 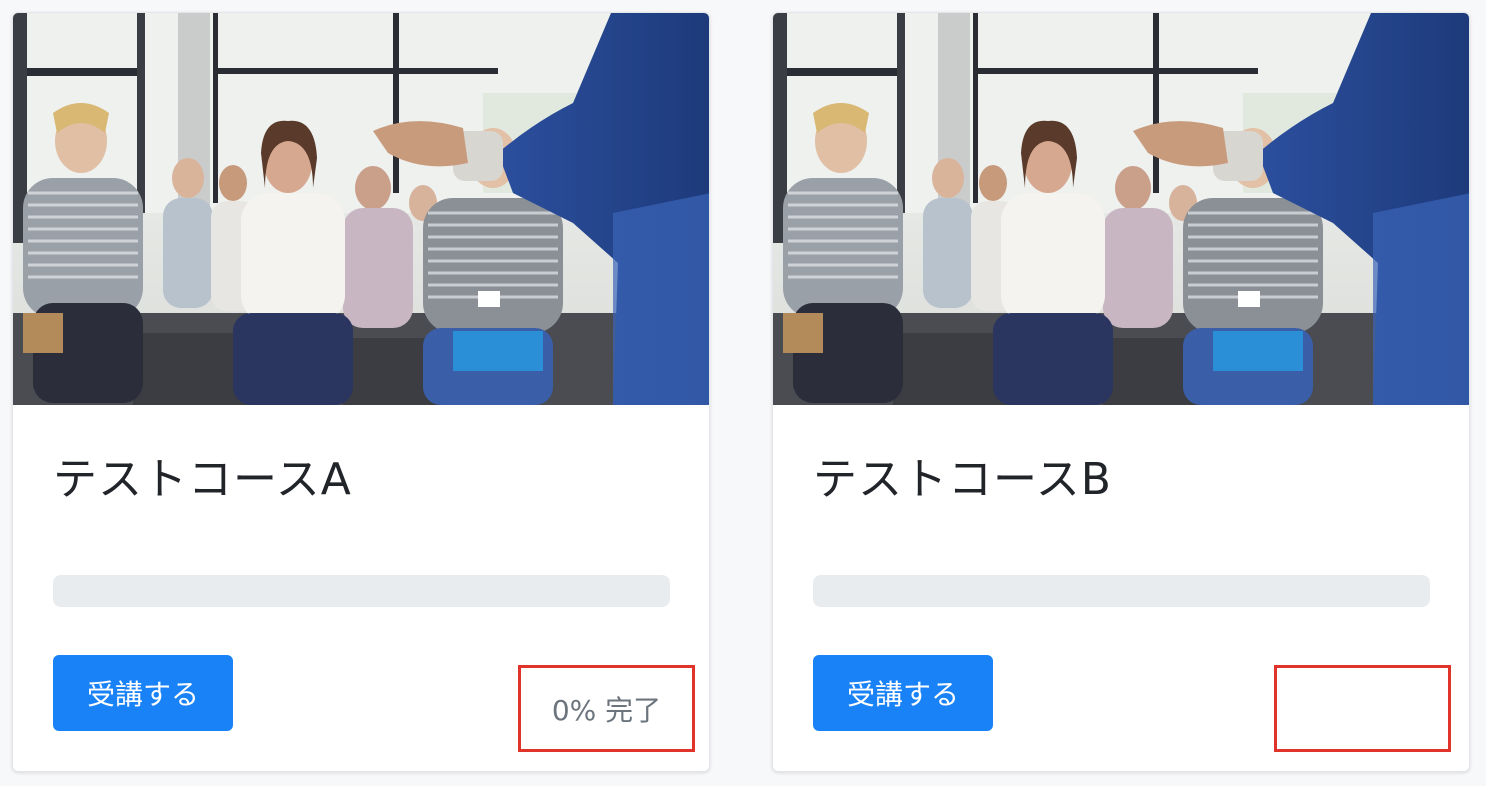 I want to click on course-title: テストコースA, so click(x=202, y=479).